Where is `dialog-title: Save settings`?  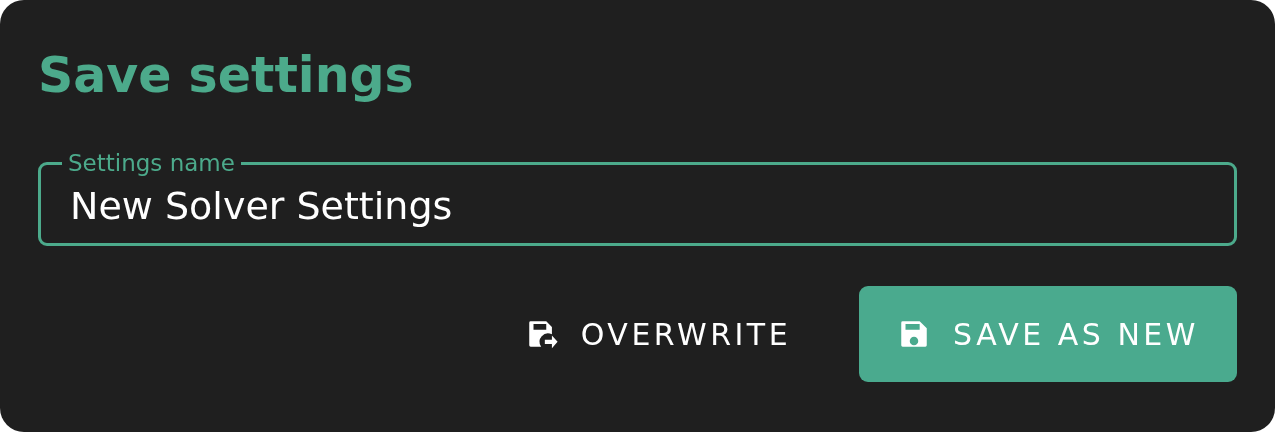
dialog-title: Save settings is located at coordinates (226, 76).